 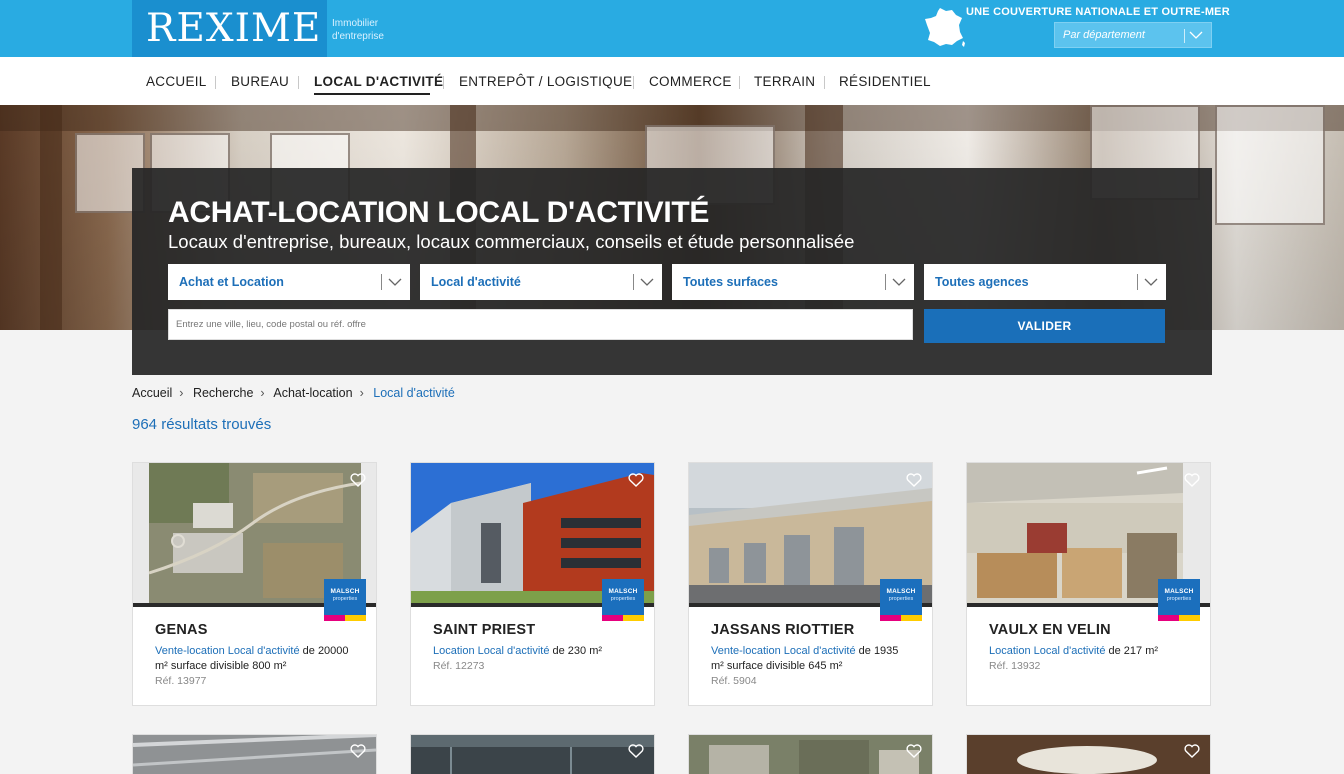 I want to click on property-type-select: Local d'activité, so click(x=541, y=282).